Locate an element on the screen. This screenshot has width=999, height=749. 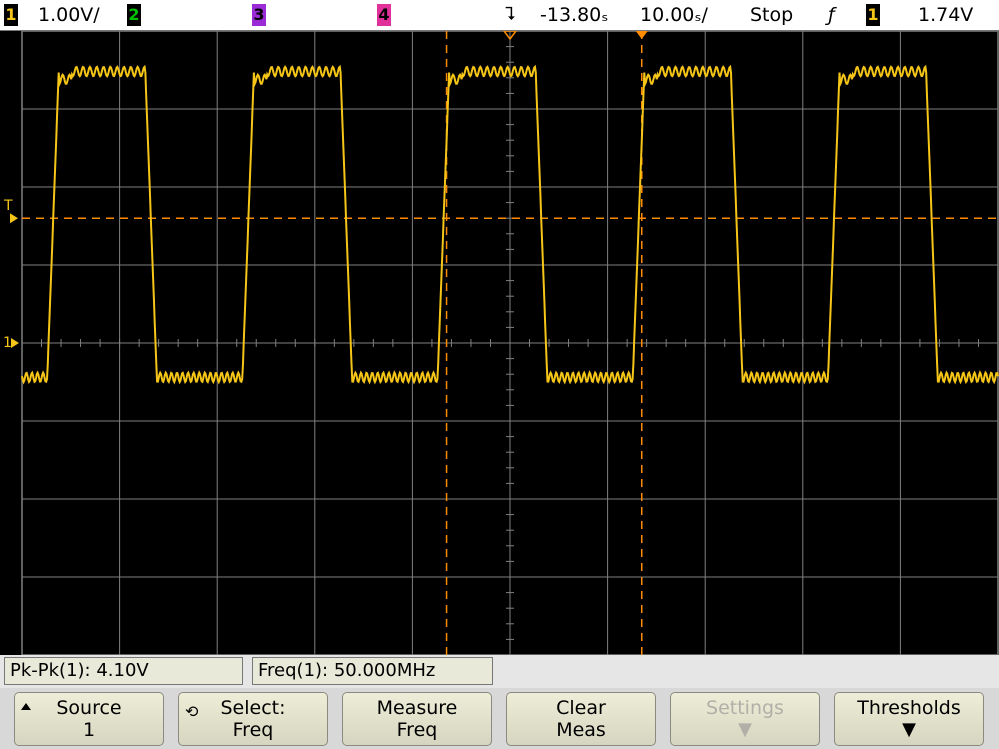
rotate-knob-icon: ⟲ is located at coordinates (192, 711).